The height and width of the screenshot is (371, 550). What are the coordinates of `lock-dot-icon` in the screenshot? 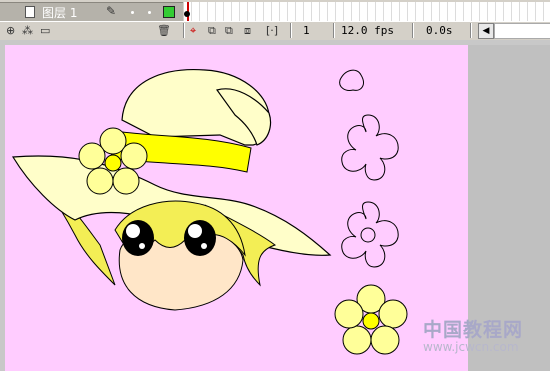 It's located at (149, 12).